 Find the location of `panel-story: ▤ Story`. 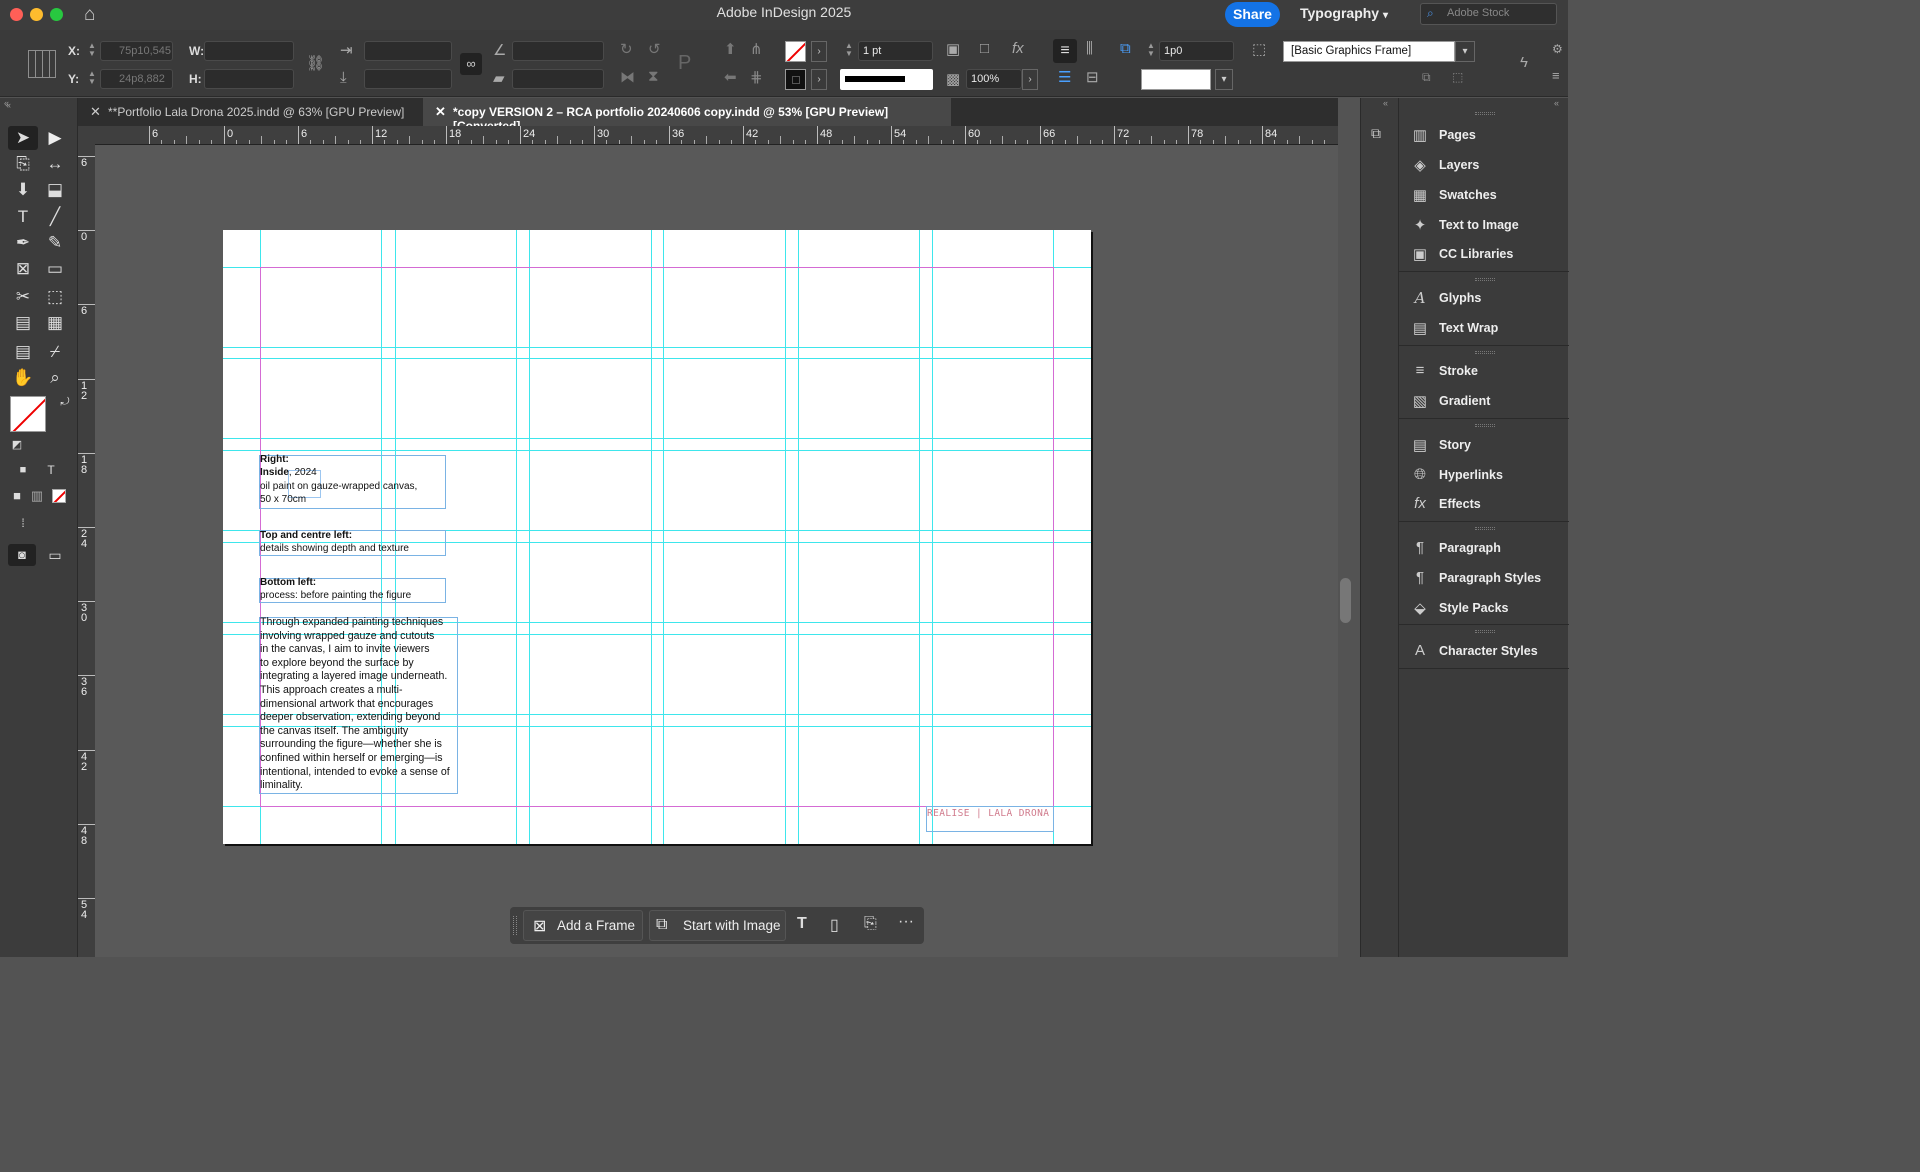

panel-story: ▤ Story is located at coordinates (1484, 446).